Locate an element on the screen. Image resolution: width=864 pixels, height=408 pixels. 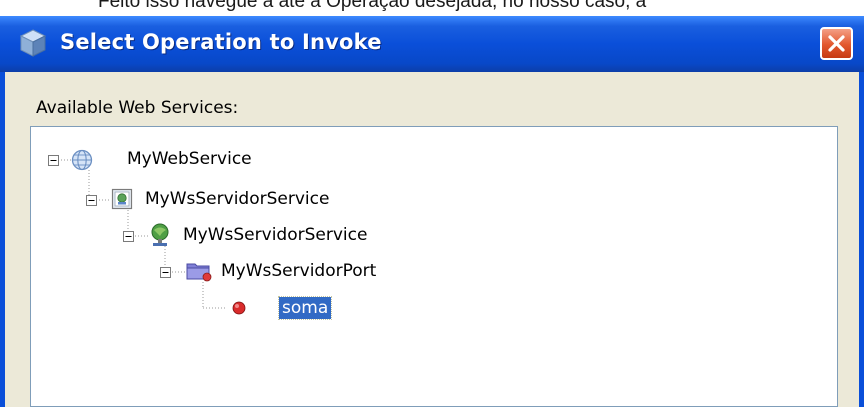
dialog-title: Select Operation to Invoke is located at coordinates (221, 42).